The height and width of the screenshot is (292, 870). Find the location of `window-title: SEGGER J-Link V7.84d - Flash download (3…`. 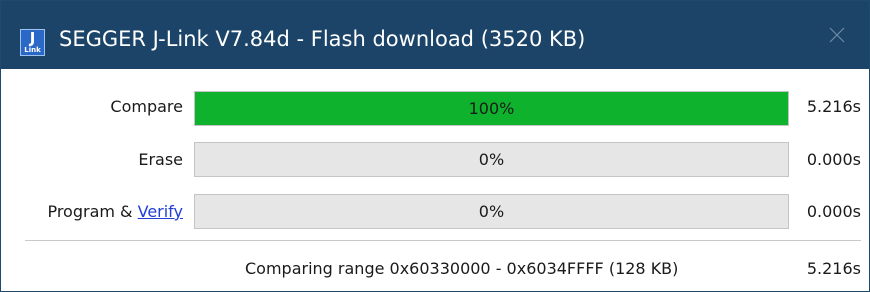

window-title: SEGGER J-Link V7.84d - Flash download (3… is located at coordinates (322, 39).